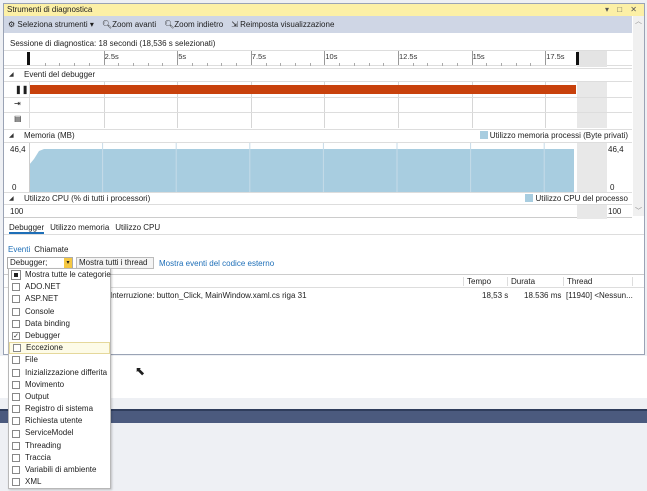  I want to click on subtab-strip: Eventi Chiamate, so click(38, 249).